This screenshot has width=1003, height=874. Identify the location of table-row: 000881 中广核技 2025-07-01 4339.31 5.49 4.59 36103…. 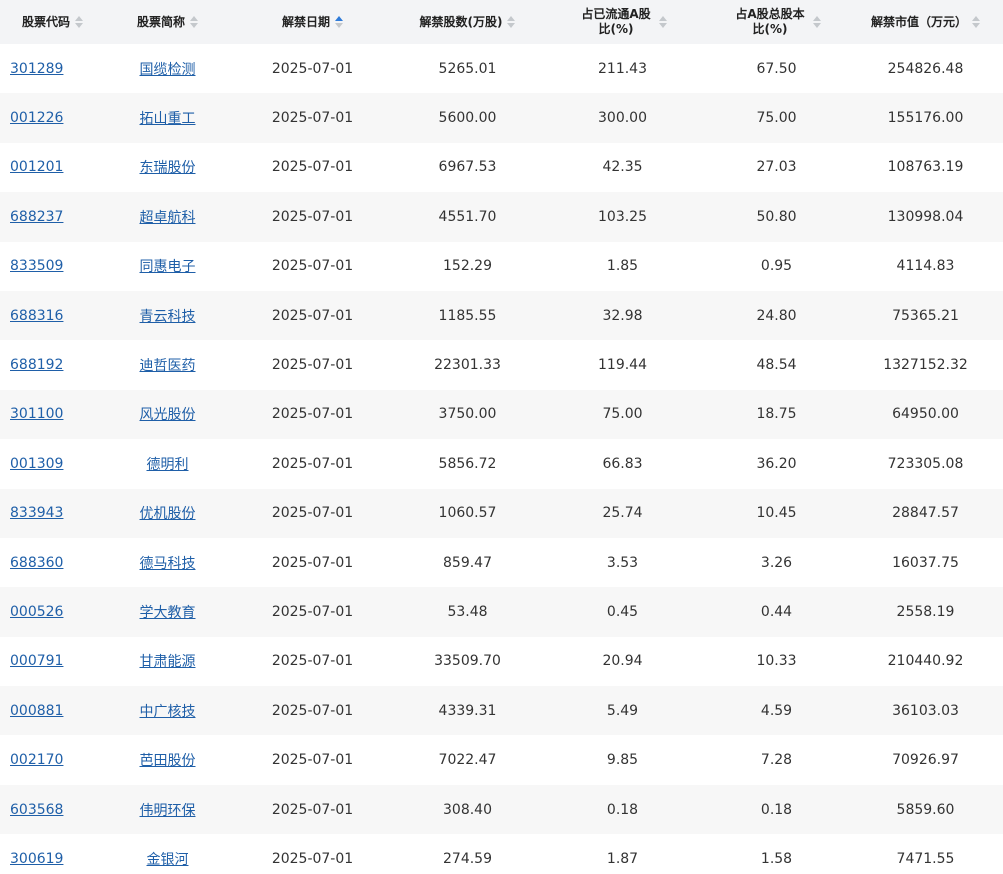
(501, 711).